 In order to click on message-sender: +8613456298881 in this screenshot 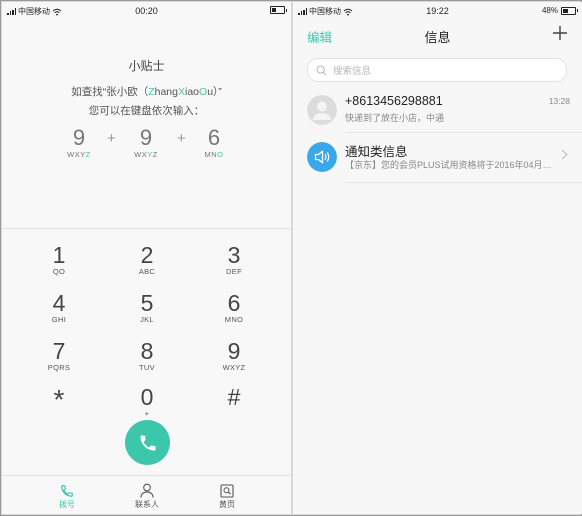, I will do `click(394, 101)`.